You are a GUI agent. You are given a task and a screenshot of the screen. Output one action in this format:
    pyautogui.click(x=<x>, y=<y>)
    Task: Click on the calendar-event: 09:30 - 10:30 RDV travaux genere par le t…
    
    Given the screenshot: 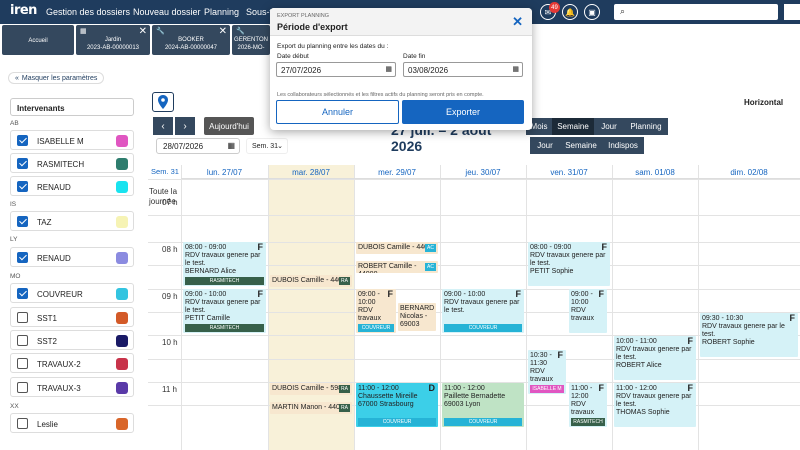 What is the action you would take?
    pyautogui.click(x=749, y=334)
    